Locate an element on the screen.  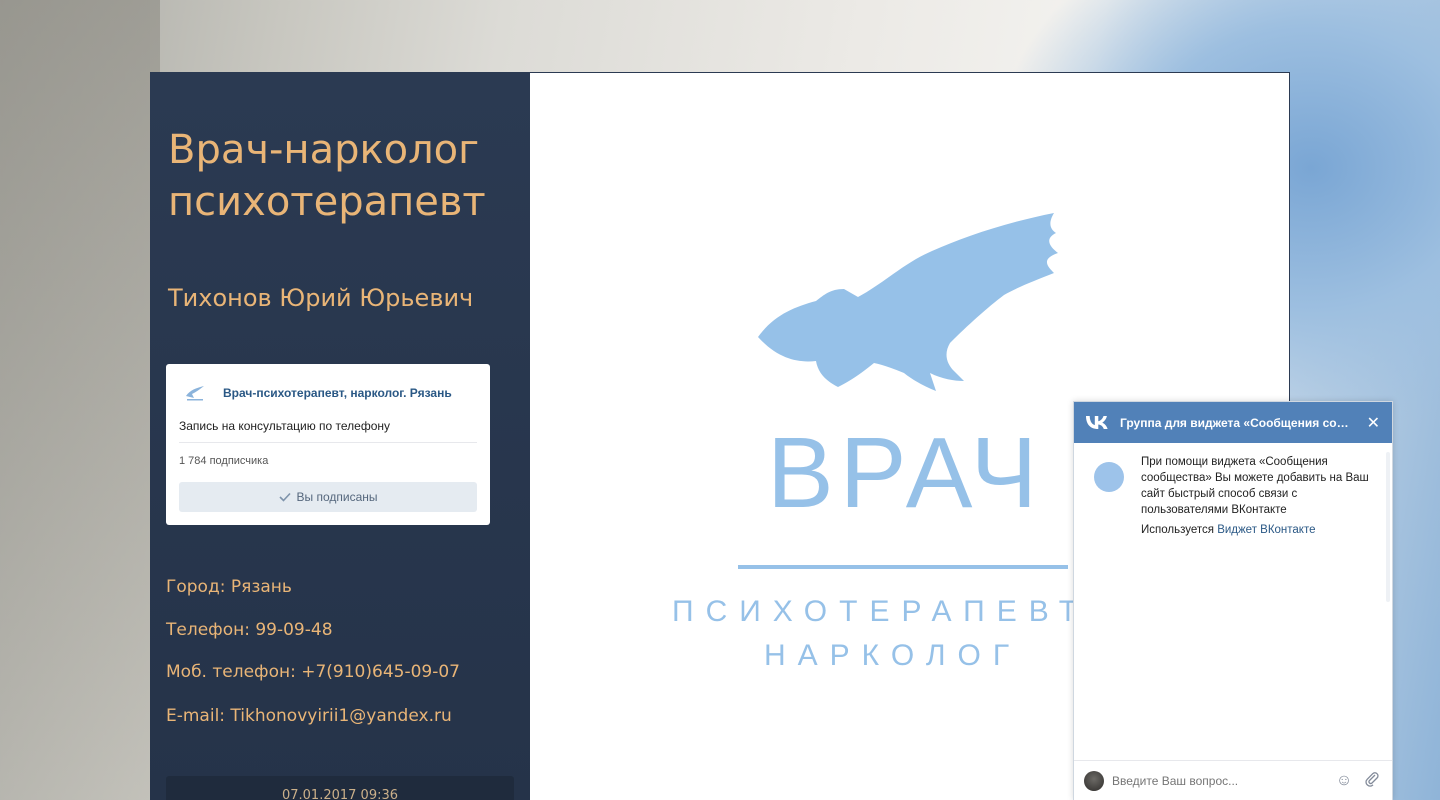
group-status: Запись на консультацию по телефону is located at coordinates (285, 426).